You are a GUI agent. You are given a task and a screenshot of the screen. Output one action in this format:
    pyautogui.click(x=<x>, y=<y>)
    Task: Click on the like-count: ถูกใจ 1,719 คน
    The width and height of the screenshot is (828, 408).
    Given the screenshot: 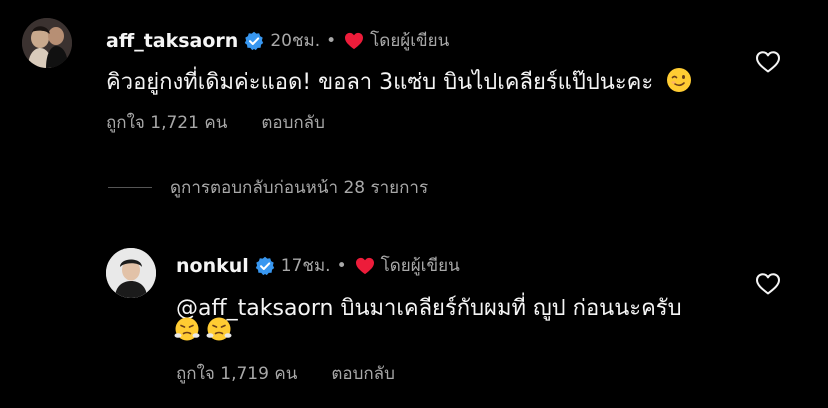 What is the action you would take?
    pyautogui.click(x=236, y=373)
    